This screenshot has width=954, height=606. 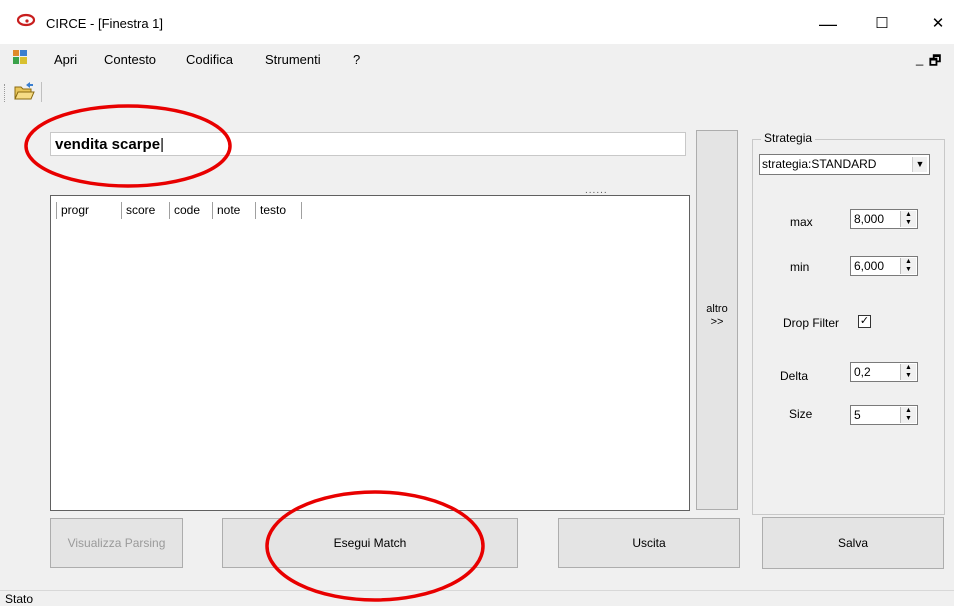 What do you see at coordinates (794, 376) in the screenshot?
I see `delta-label: Delta` at bounding box center [794, 376].